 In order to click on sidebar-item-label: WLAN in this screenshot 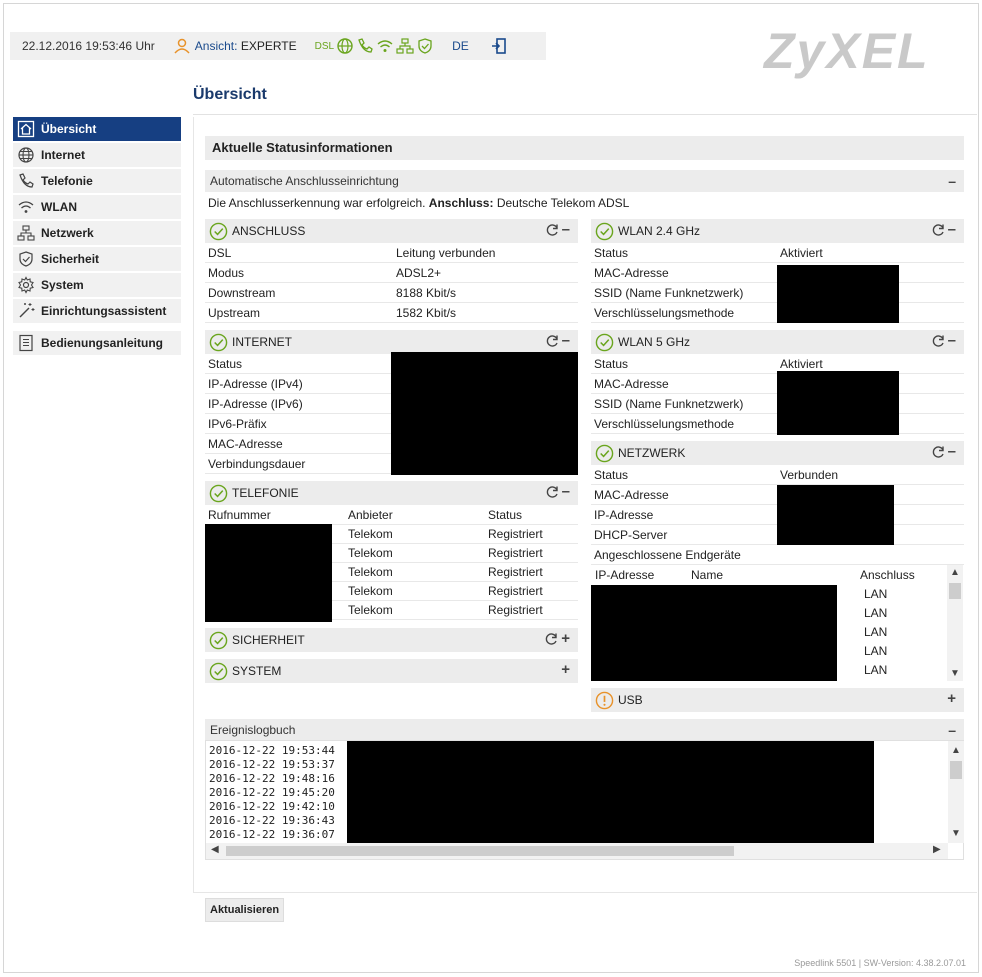, I will do `click(59, 207)`.